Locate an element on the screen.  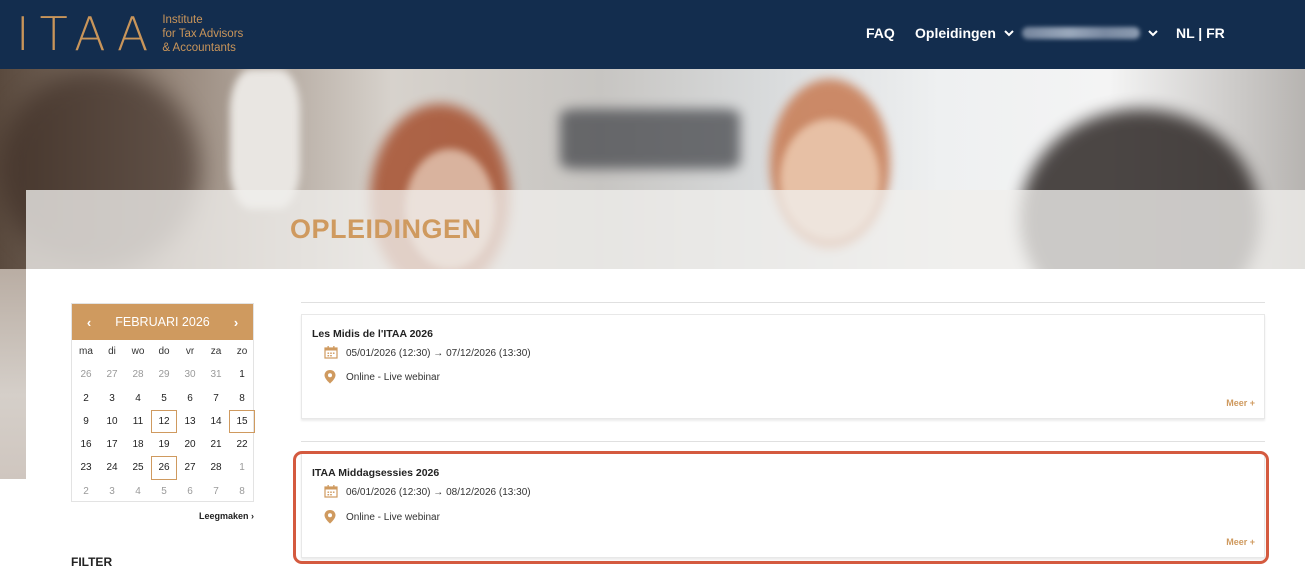
calendar-day: 9 is located at coordinates (86, 421).